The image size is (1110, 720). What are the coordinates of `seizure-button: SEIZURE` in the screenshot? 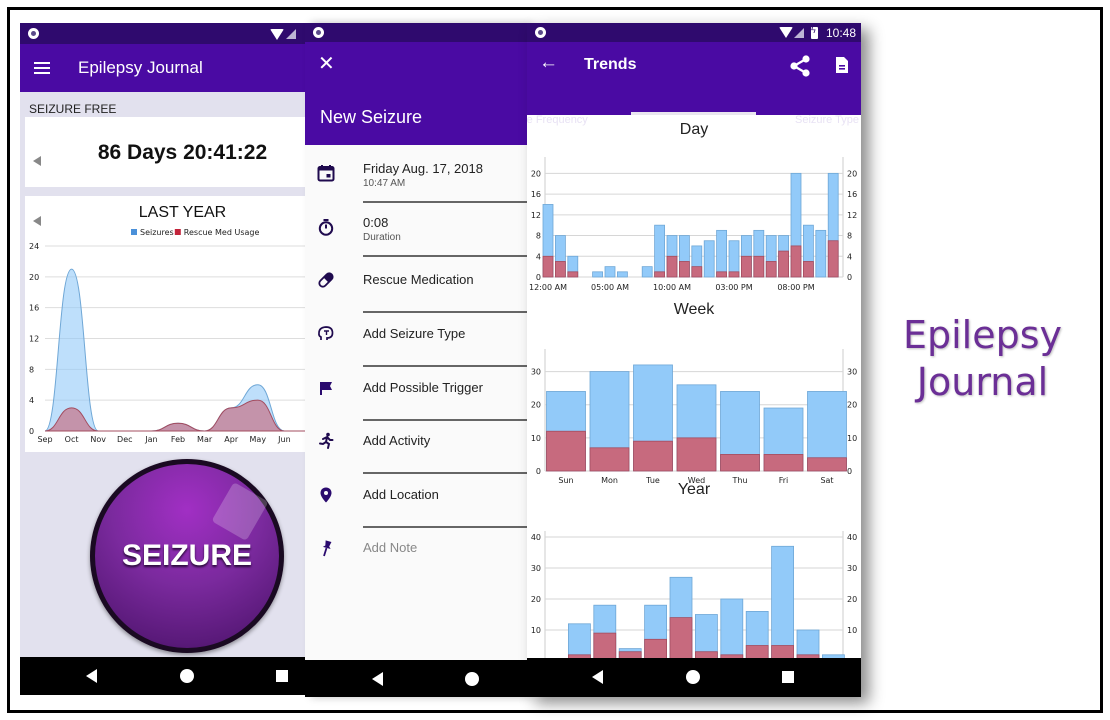 It's located at (187, 556).